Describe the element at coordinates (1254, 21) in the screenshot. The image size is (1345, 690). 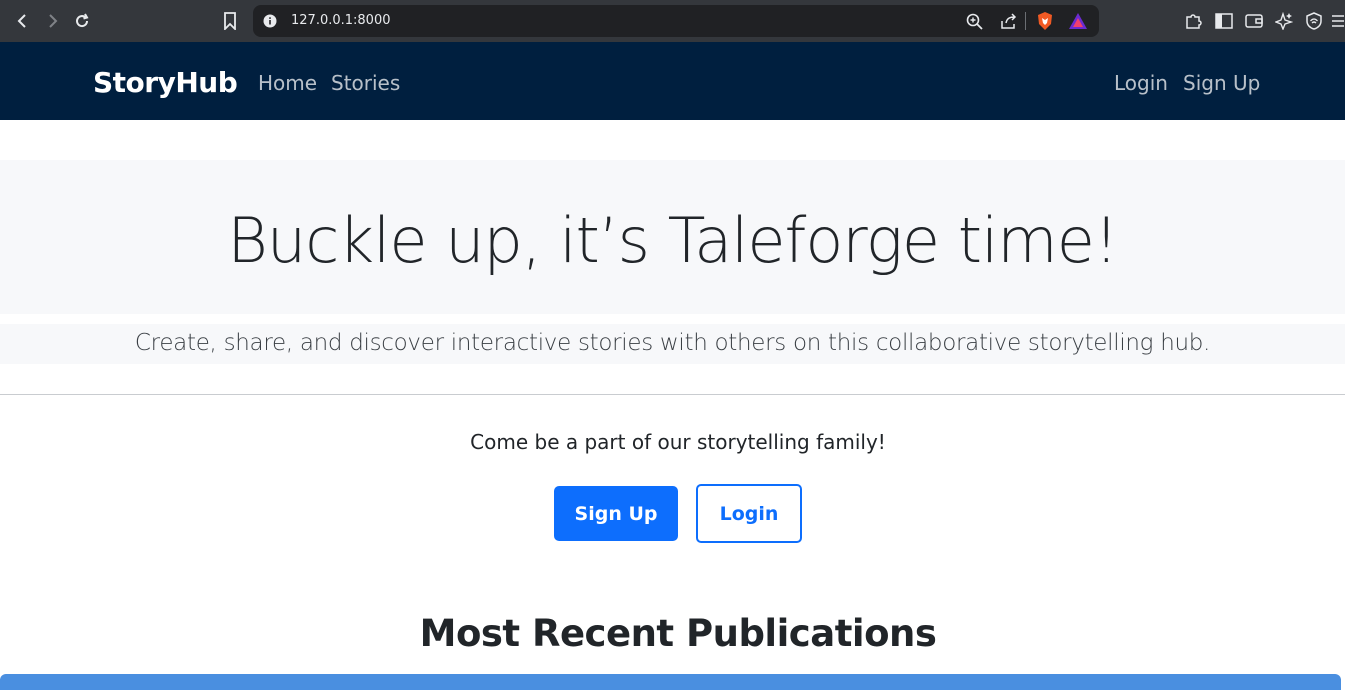
I see `wallet-icon` at that location.